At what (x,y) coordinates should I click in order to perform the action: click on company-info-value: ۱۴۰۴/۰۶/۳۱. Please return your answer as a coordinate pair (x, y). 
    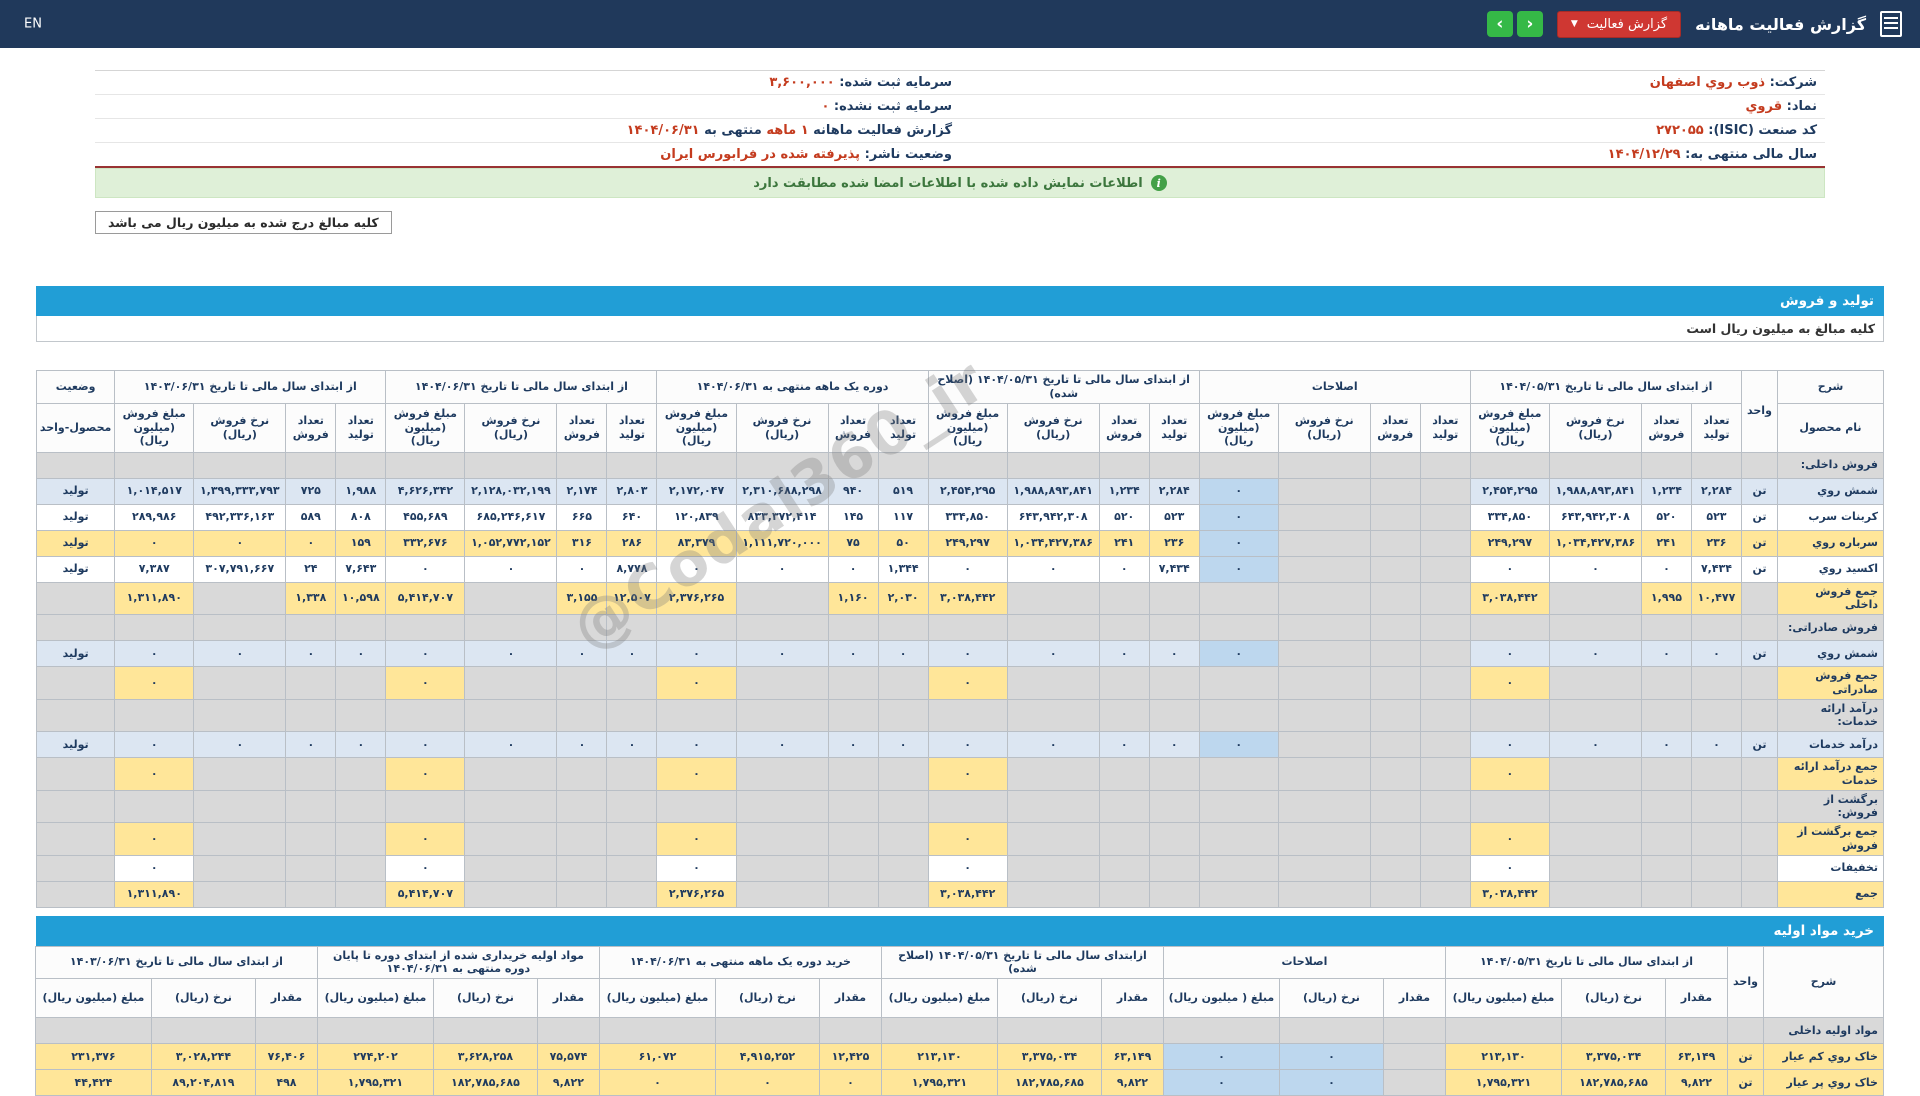
    Looking at the image, I should click on (663, 130).